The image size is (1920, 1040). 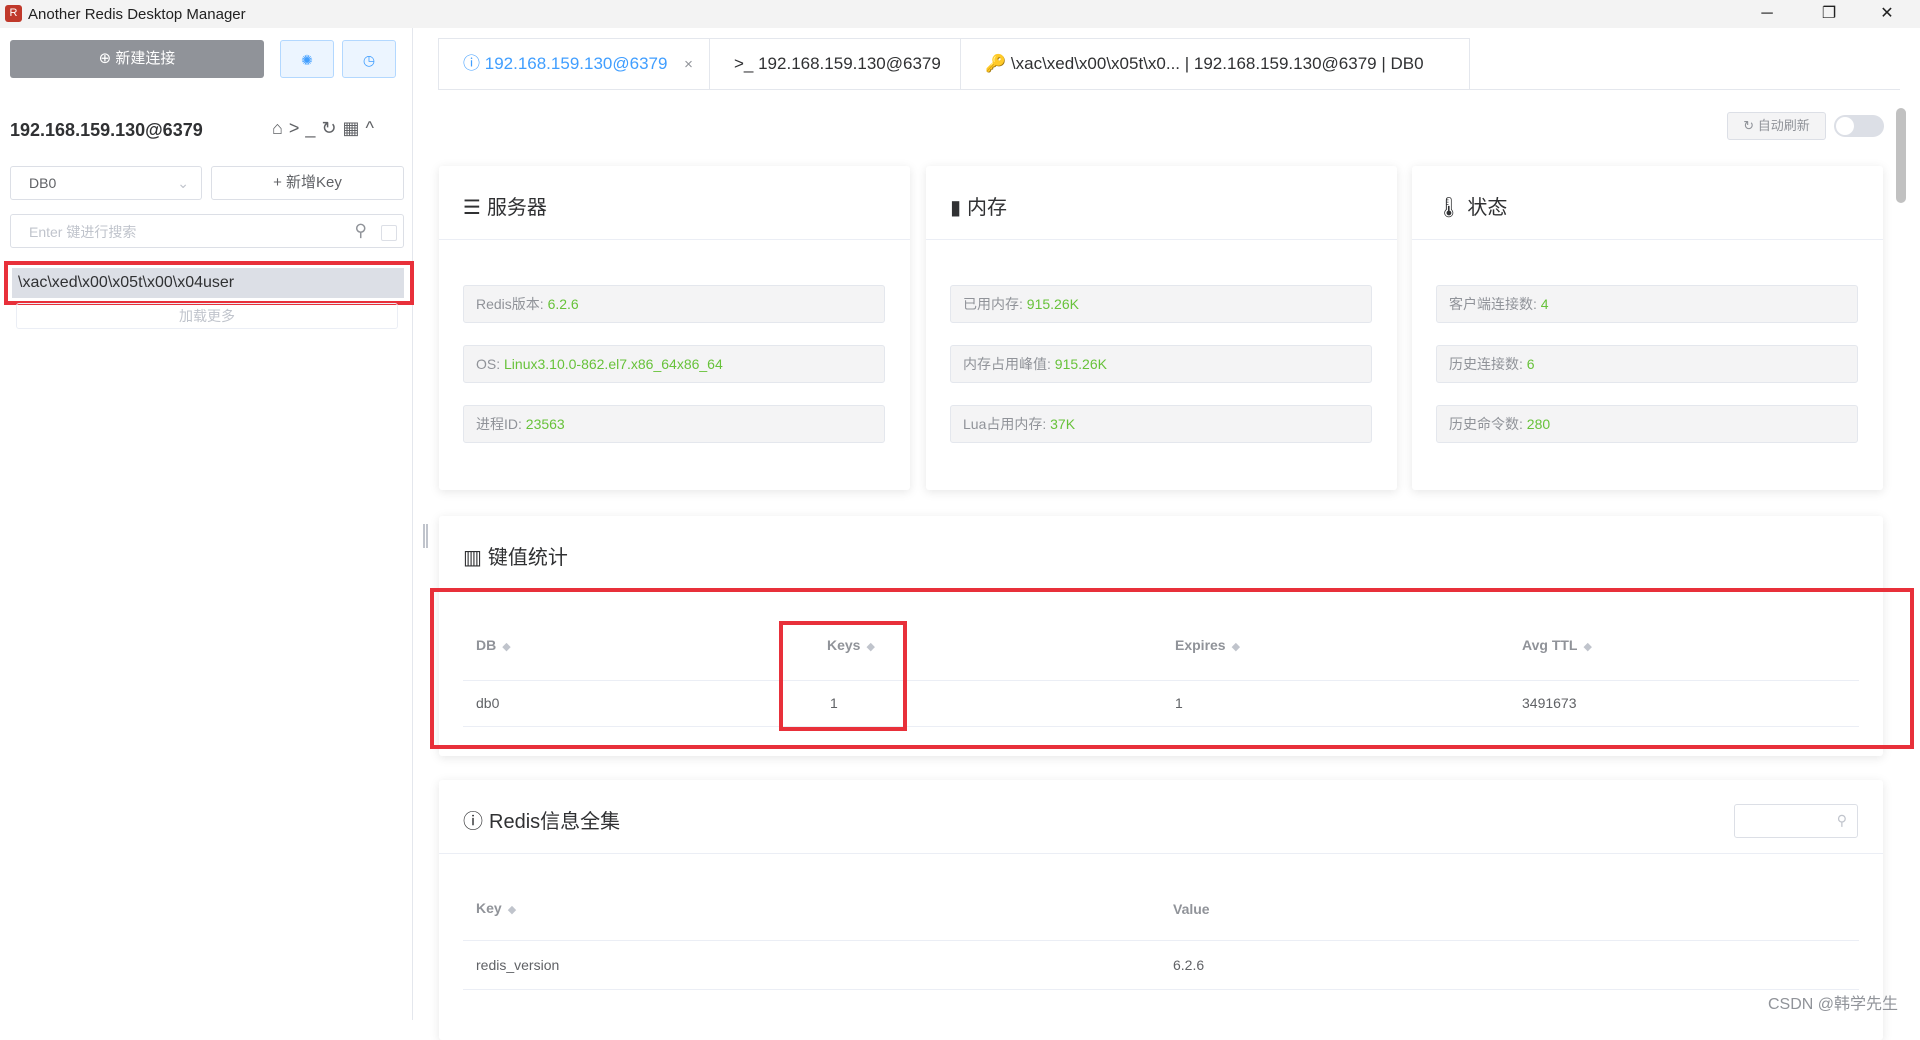 I want to click on info-label: 历史连接数:, so click(x=1488, y=364).